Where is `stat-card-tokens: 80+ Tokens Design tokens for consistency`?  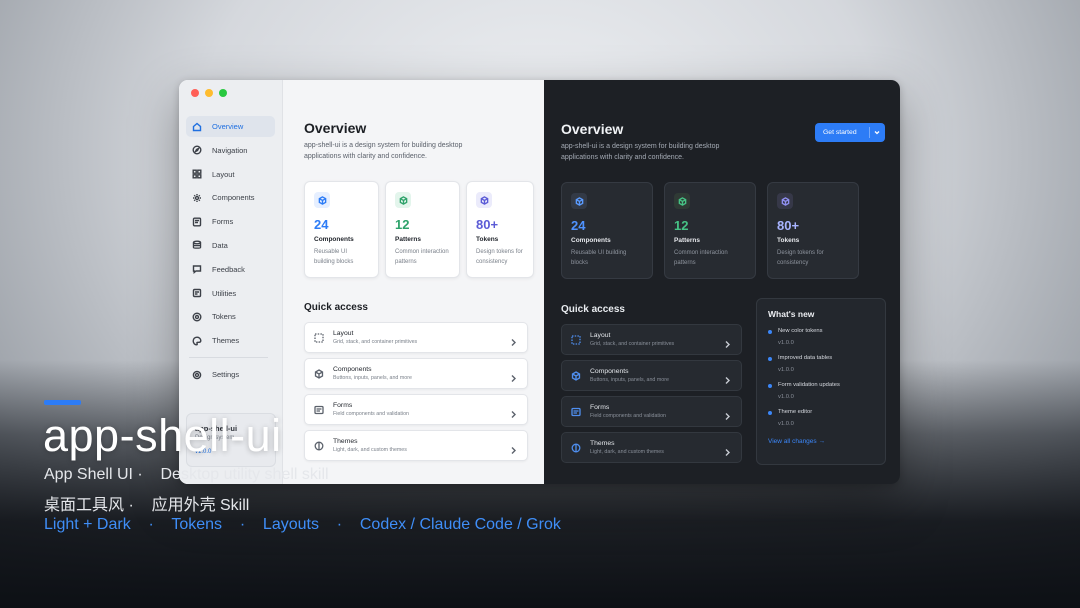
stat-card-tokens: 80+ Tokens Design tokens for consistency is located at coordinates (500, 229).